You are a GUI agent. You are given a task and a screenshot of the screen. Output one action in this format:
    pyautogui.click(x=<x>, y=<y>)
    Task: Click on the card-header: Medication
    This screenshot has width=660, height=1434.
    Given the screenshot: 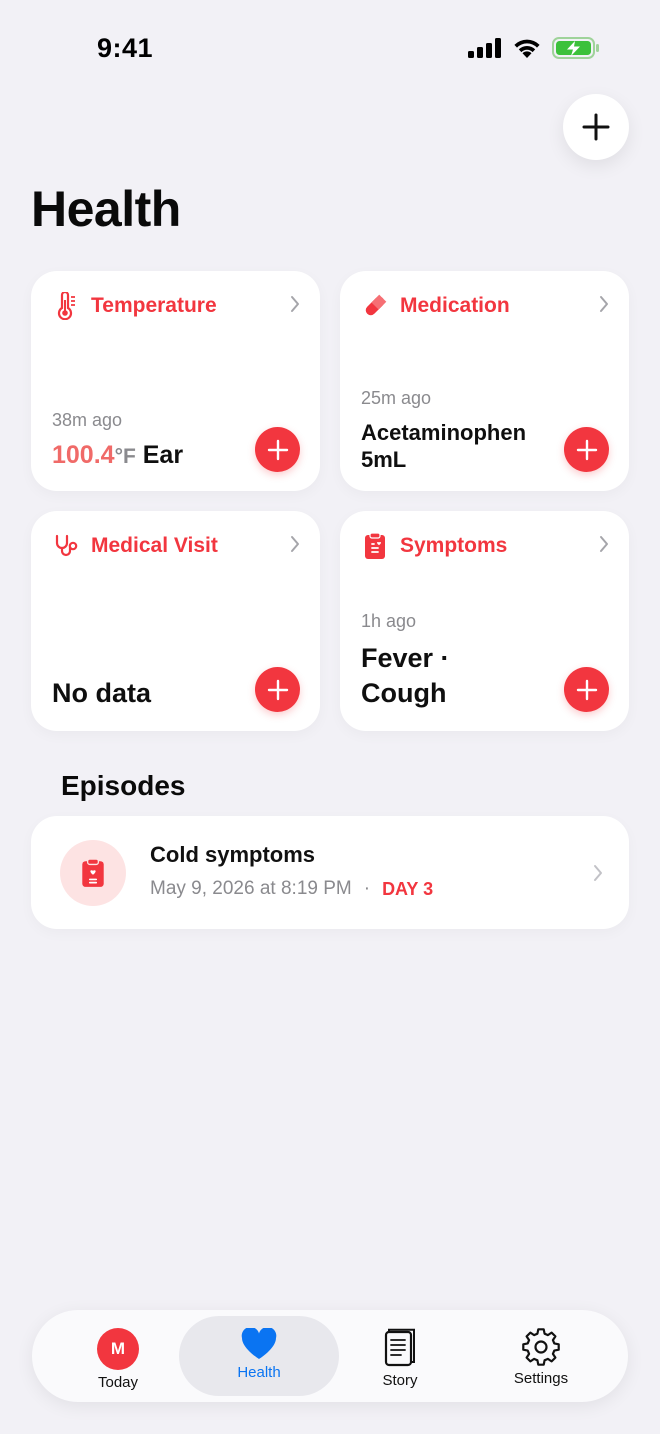 What is the action you would take?
    pyautogui.click(x=485, y=306)
    